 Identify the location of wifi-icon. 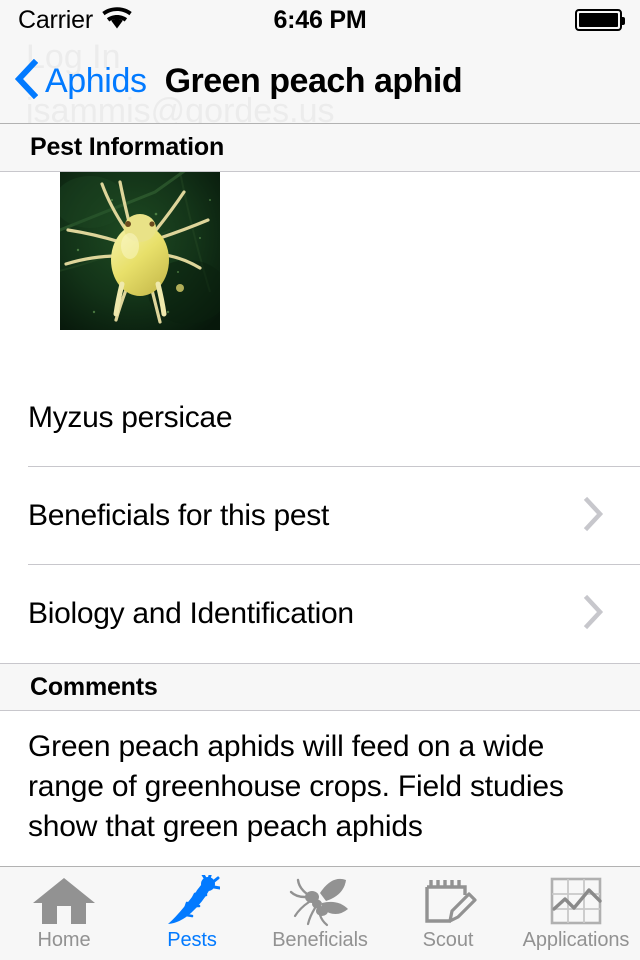
(117, 20).